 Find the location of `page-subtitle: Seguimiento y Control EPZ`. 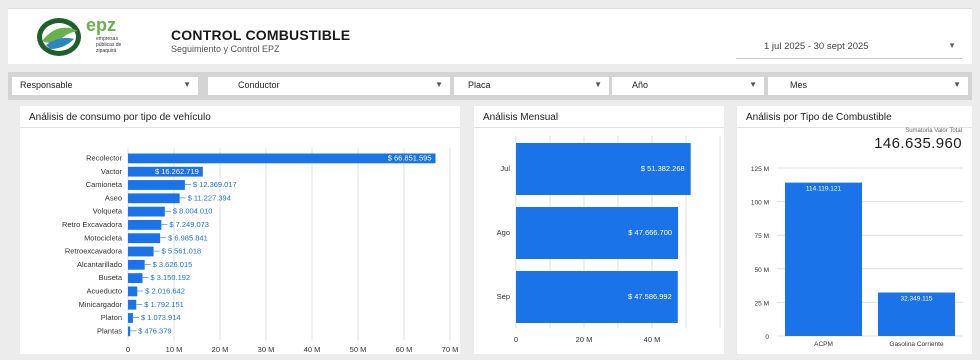

page-subtitle: Seguimiento y Control EPZ is located at coordinates (225, 49).